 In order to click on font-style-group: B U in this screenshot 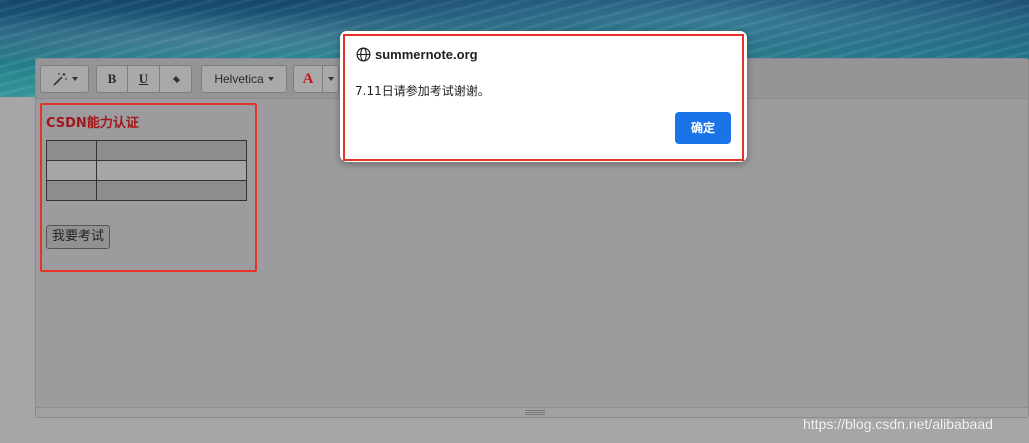, I will do `click(144, 80)`.